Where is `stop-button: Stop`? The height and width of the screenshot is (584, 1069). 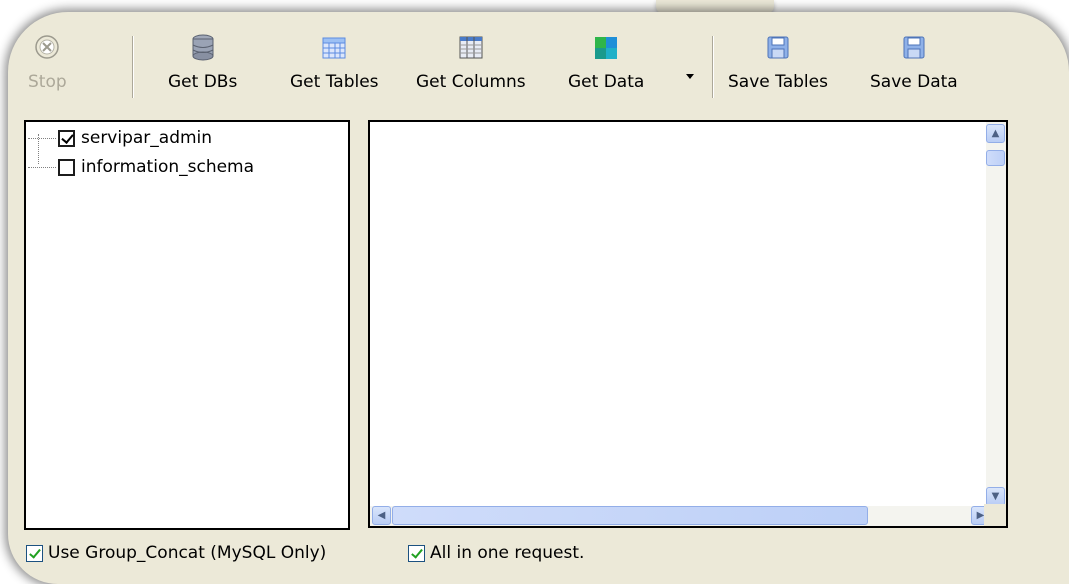
stop-button: Stop is located at coordinates (47, 69).